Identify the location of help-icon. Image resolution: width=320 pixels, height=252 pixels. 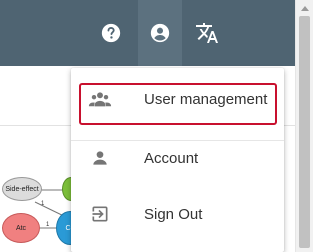
(111, 33).